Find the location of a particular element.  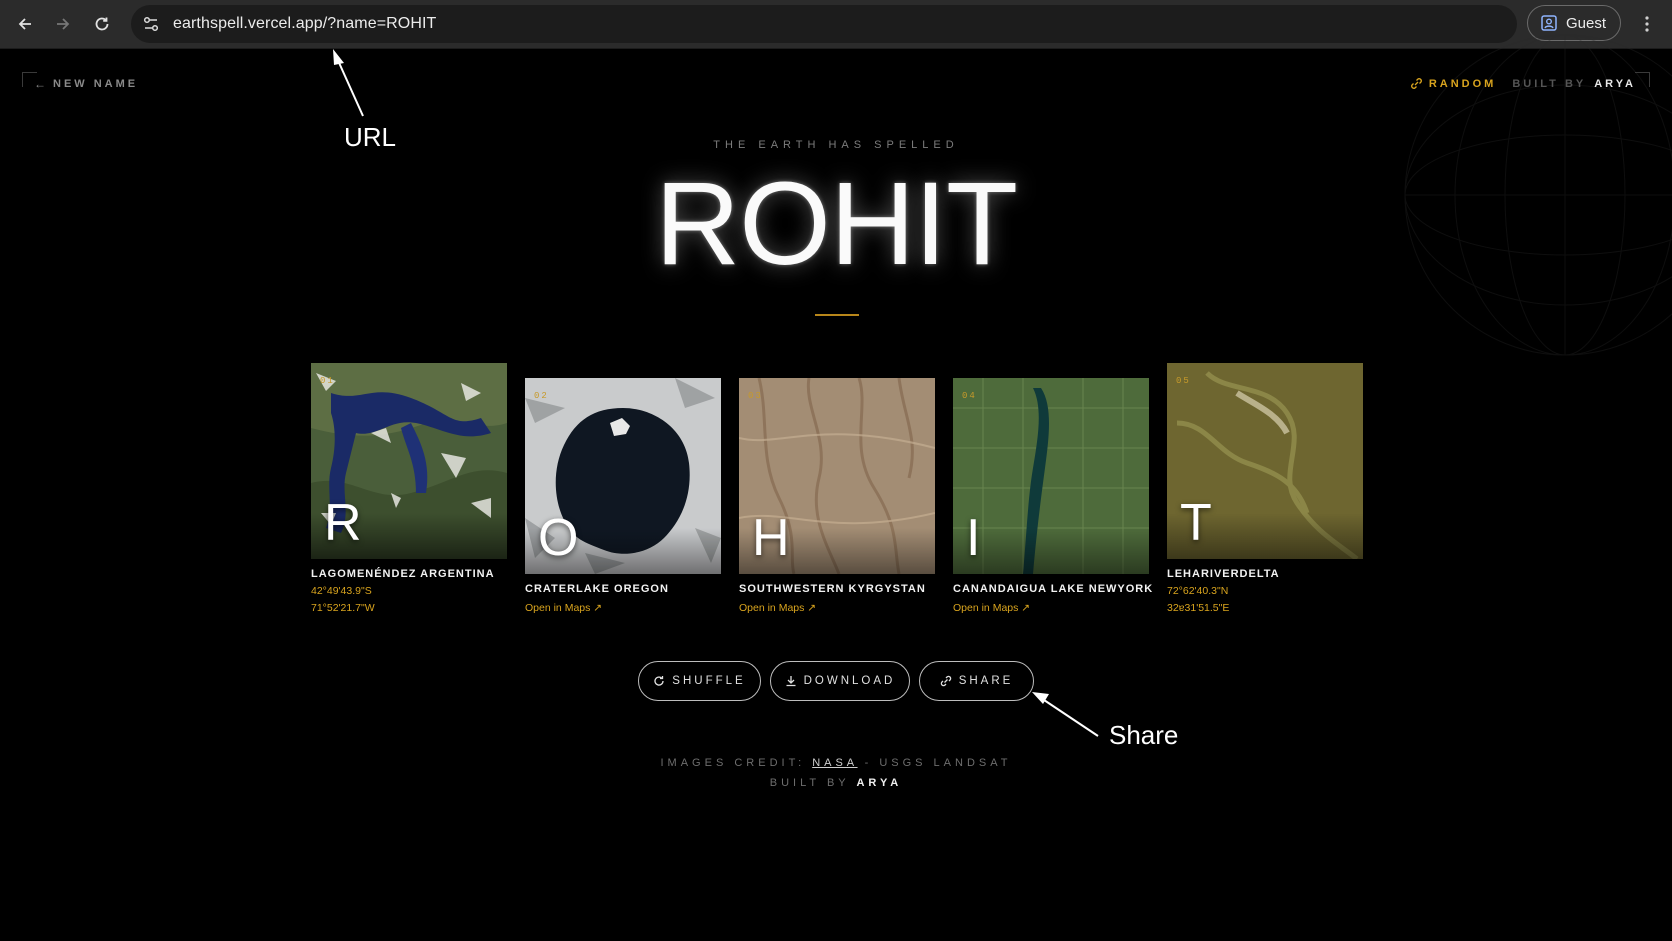

dice-icon is located at coordinates (1416, 83).